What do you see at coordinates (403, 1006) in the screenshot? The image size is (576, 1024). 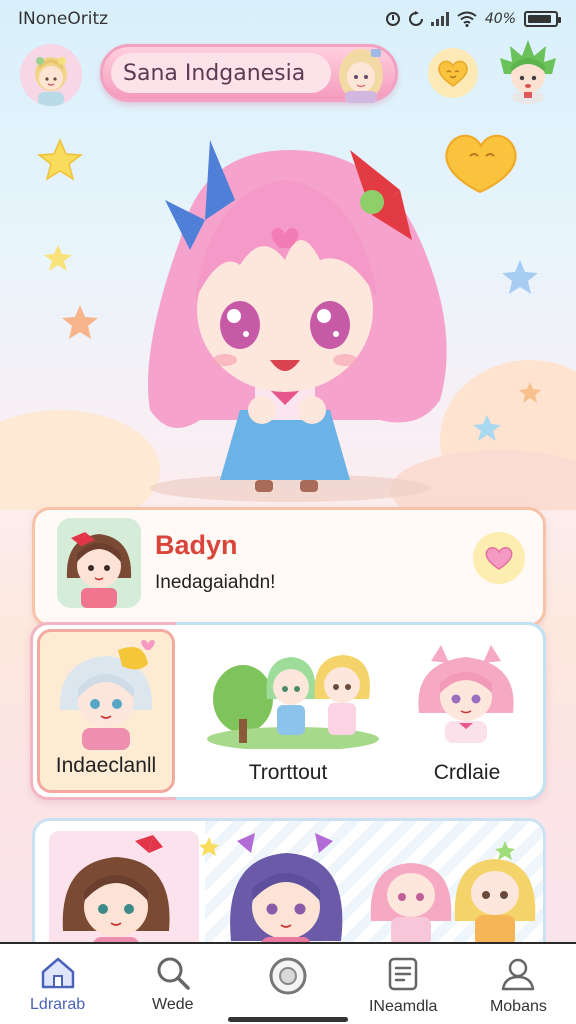 I see `tab-label-documents: INeamdla` at bounding box center [403, 1006].